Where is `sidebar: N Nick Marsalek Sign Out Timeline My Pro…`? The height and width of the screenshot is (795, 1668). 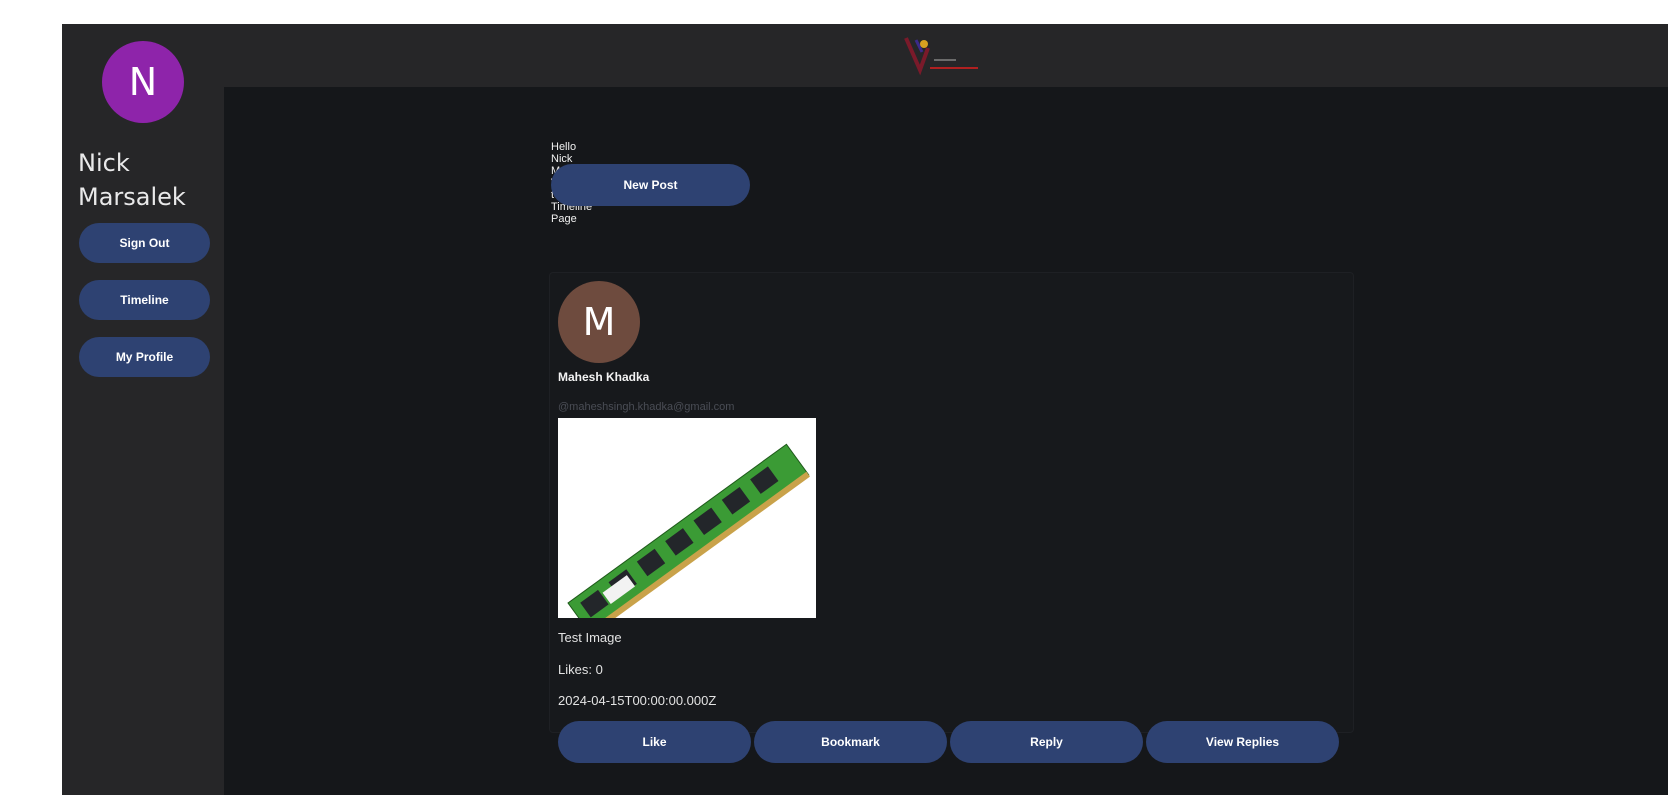
sidebar: N Nick Marsalek Sign Out Timeline My Pro… is located at coordinates (143, 409).